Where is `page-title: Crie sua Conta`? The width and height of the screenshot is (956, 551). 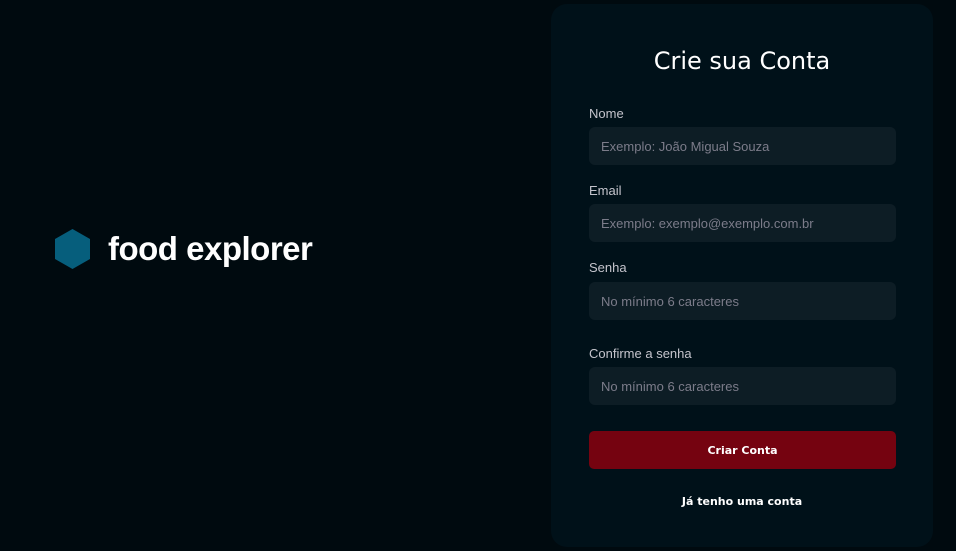
page-title: Crie sua Conta is located at coordinates (742, 61).